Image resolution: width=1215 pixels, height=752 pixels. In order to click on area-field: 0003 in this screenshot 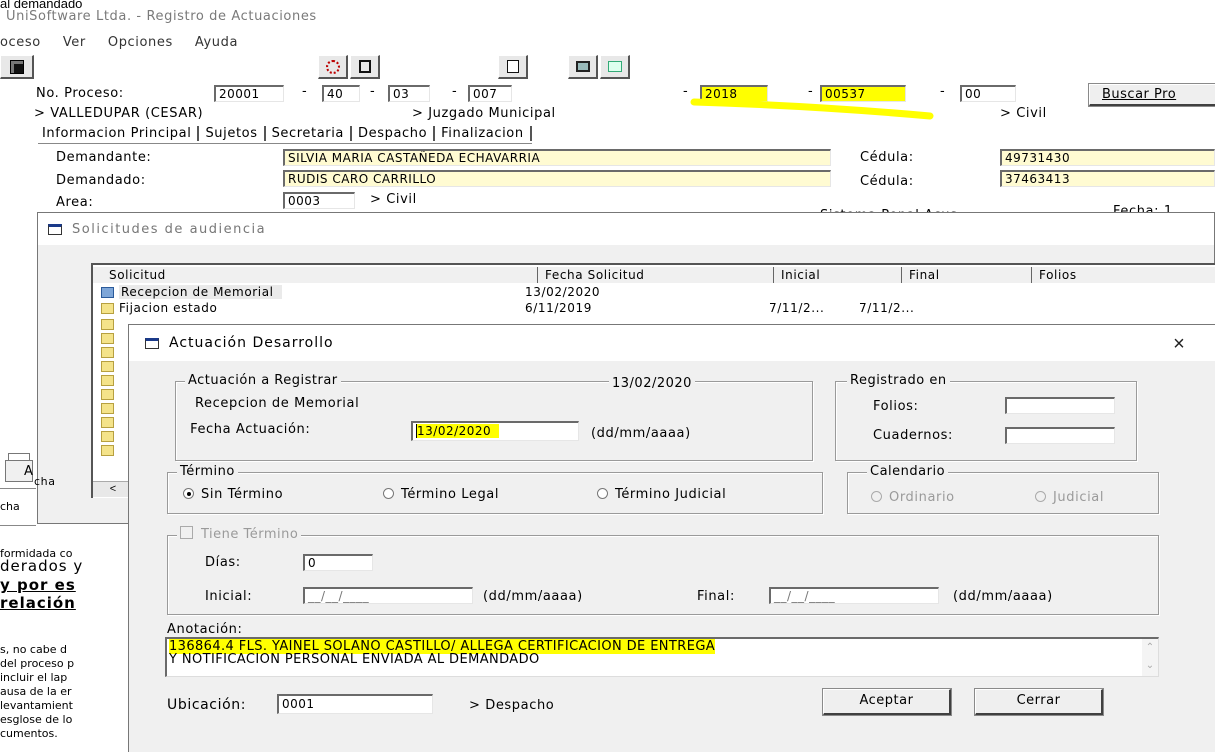, I will do `click(319, 200)`.